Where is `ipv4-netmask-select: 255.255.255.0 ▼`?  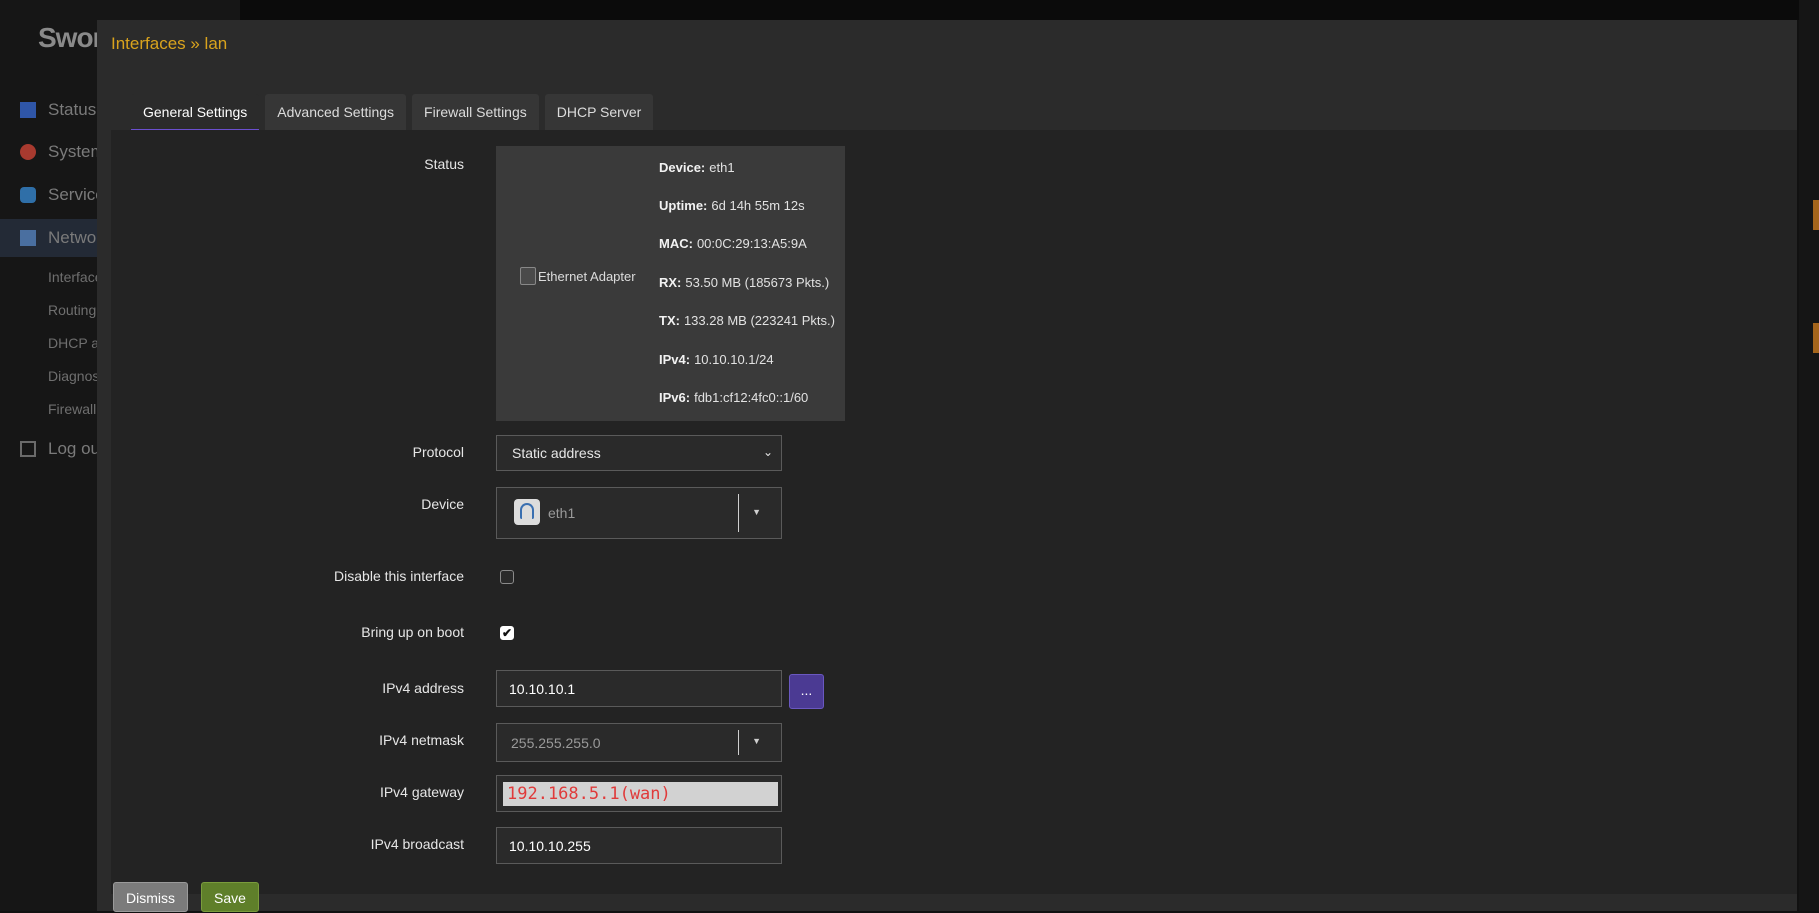
ipv4-netmask-select: 255.255.255.0 ▼ is located at coordinates (639, 742).